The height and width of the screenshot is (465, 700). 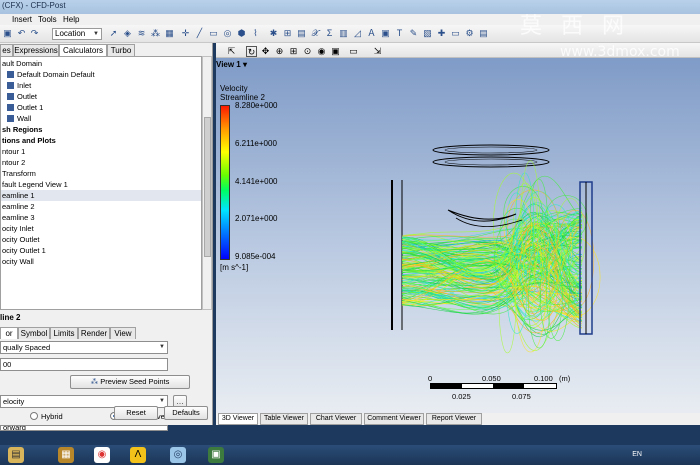 What do you see at coordinates (255, 33) in the screenshot?
I see `polyline-icon: ⌇` at bounding box center [255, 33].